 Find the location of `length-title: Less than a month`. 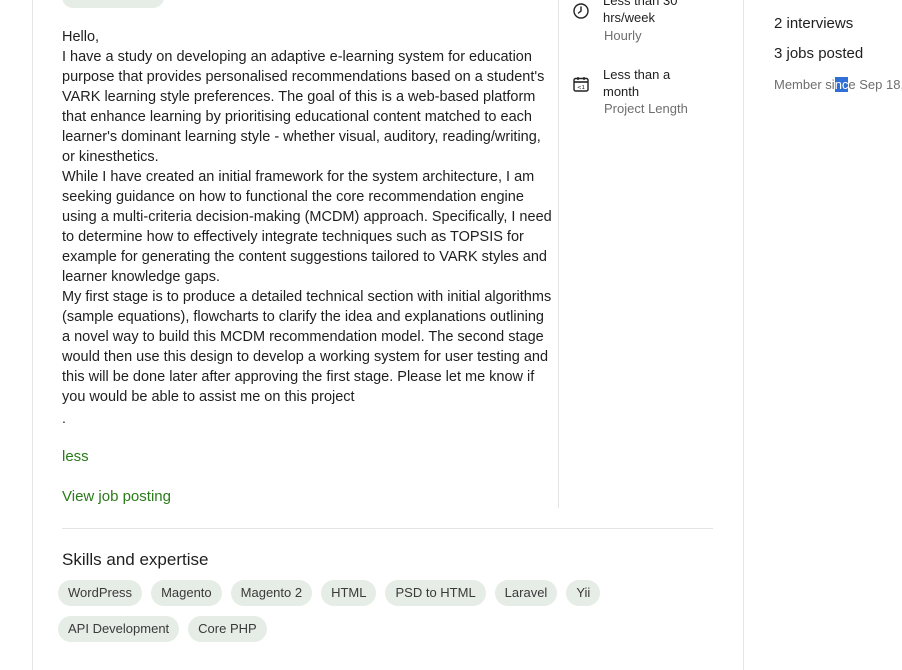

length-title: Less than a month is located at coordinates (637, 83).